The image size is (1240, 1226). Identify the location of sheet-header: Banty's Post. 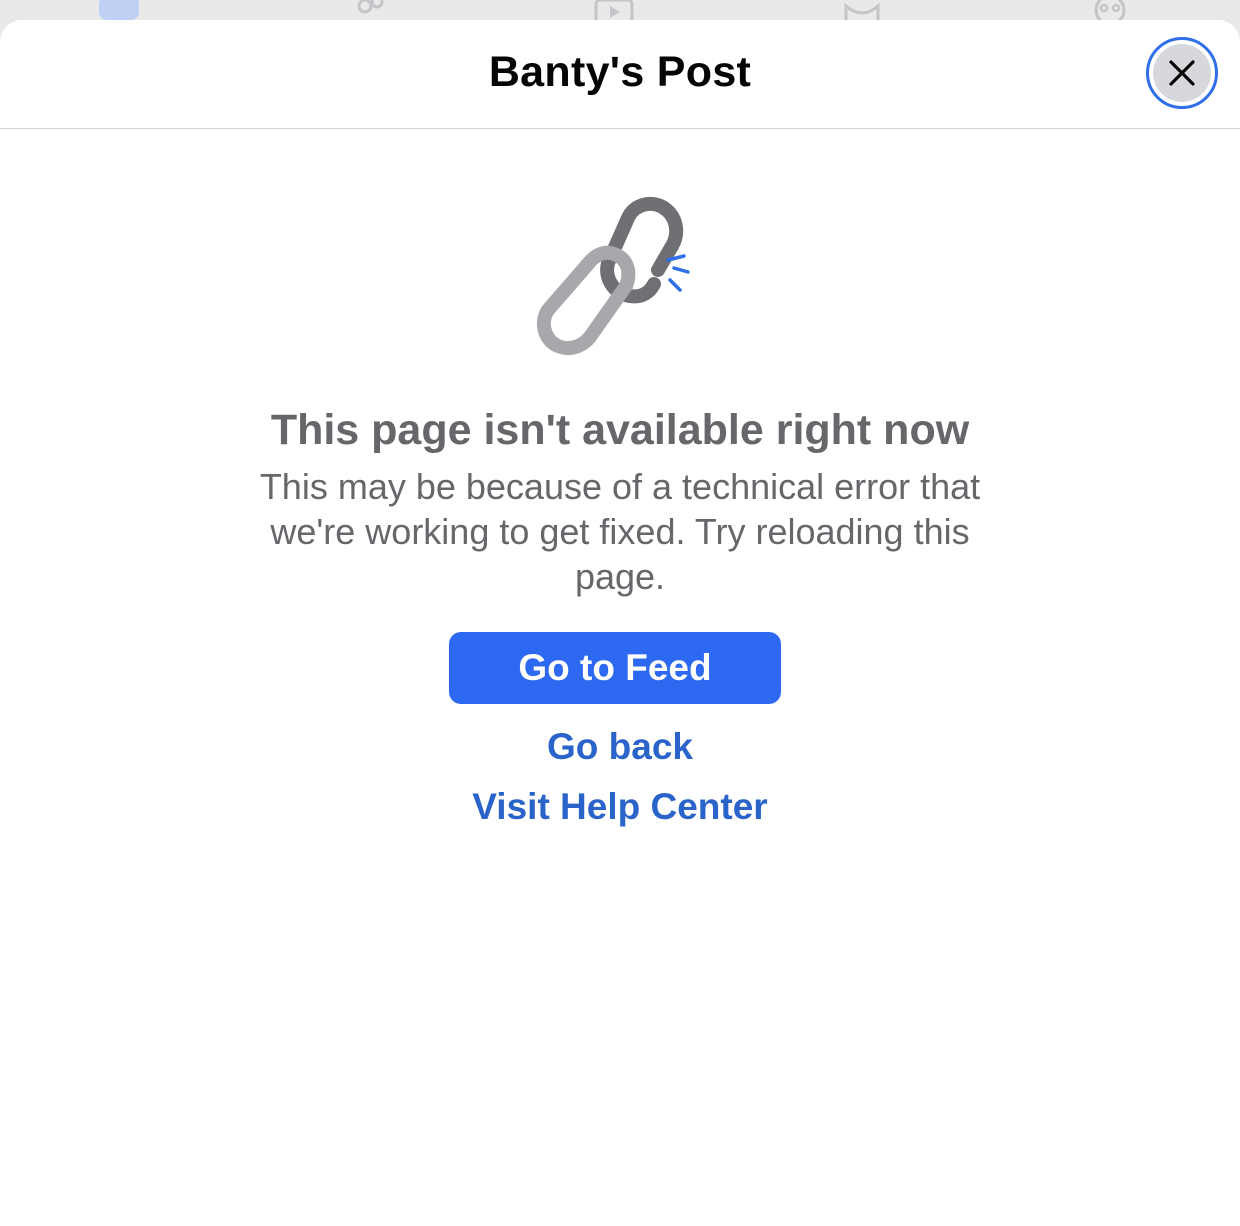
(620, 74).